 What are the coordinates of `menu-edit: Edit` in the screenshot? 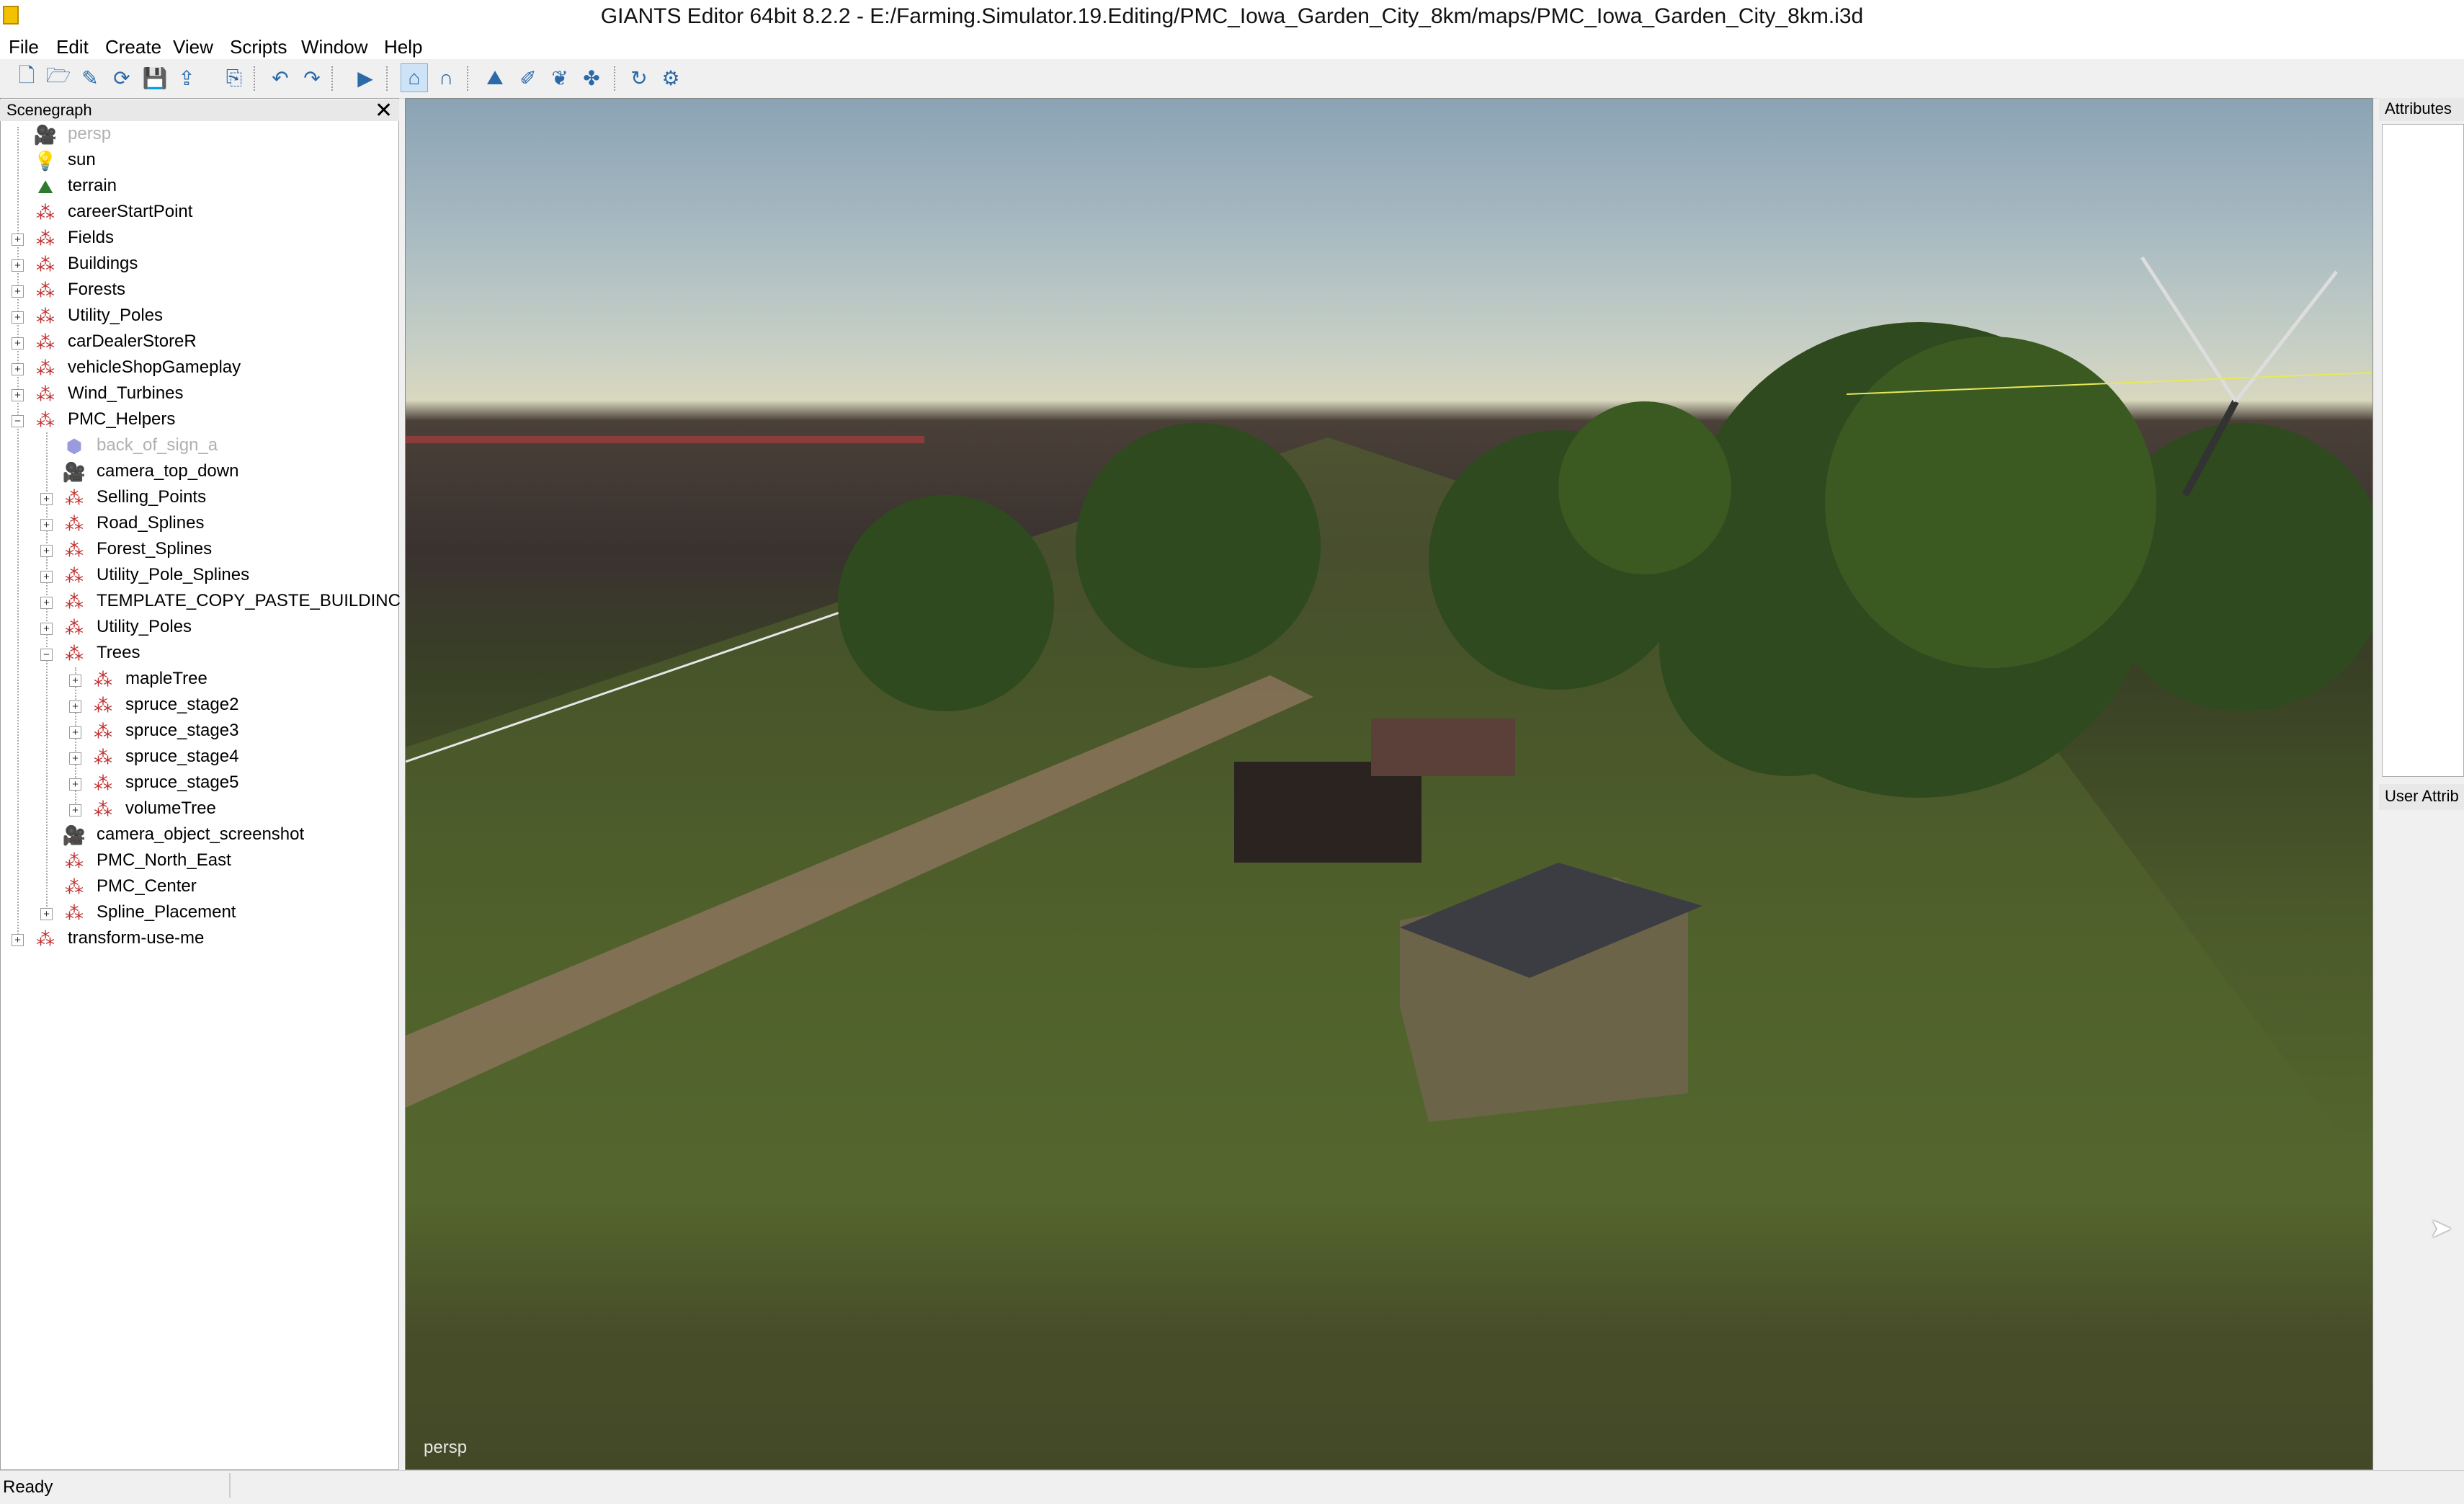 It's located at (72, 47).